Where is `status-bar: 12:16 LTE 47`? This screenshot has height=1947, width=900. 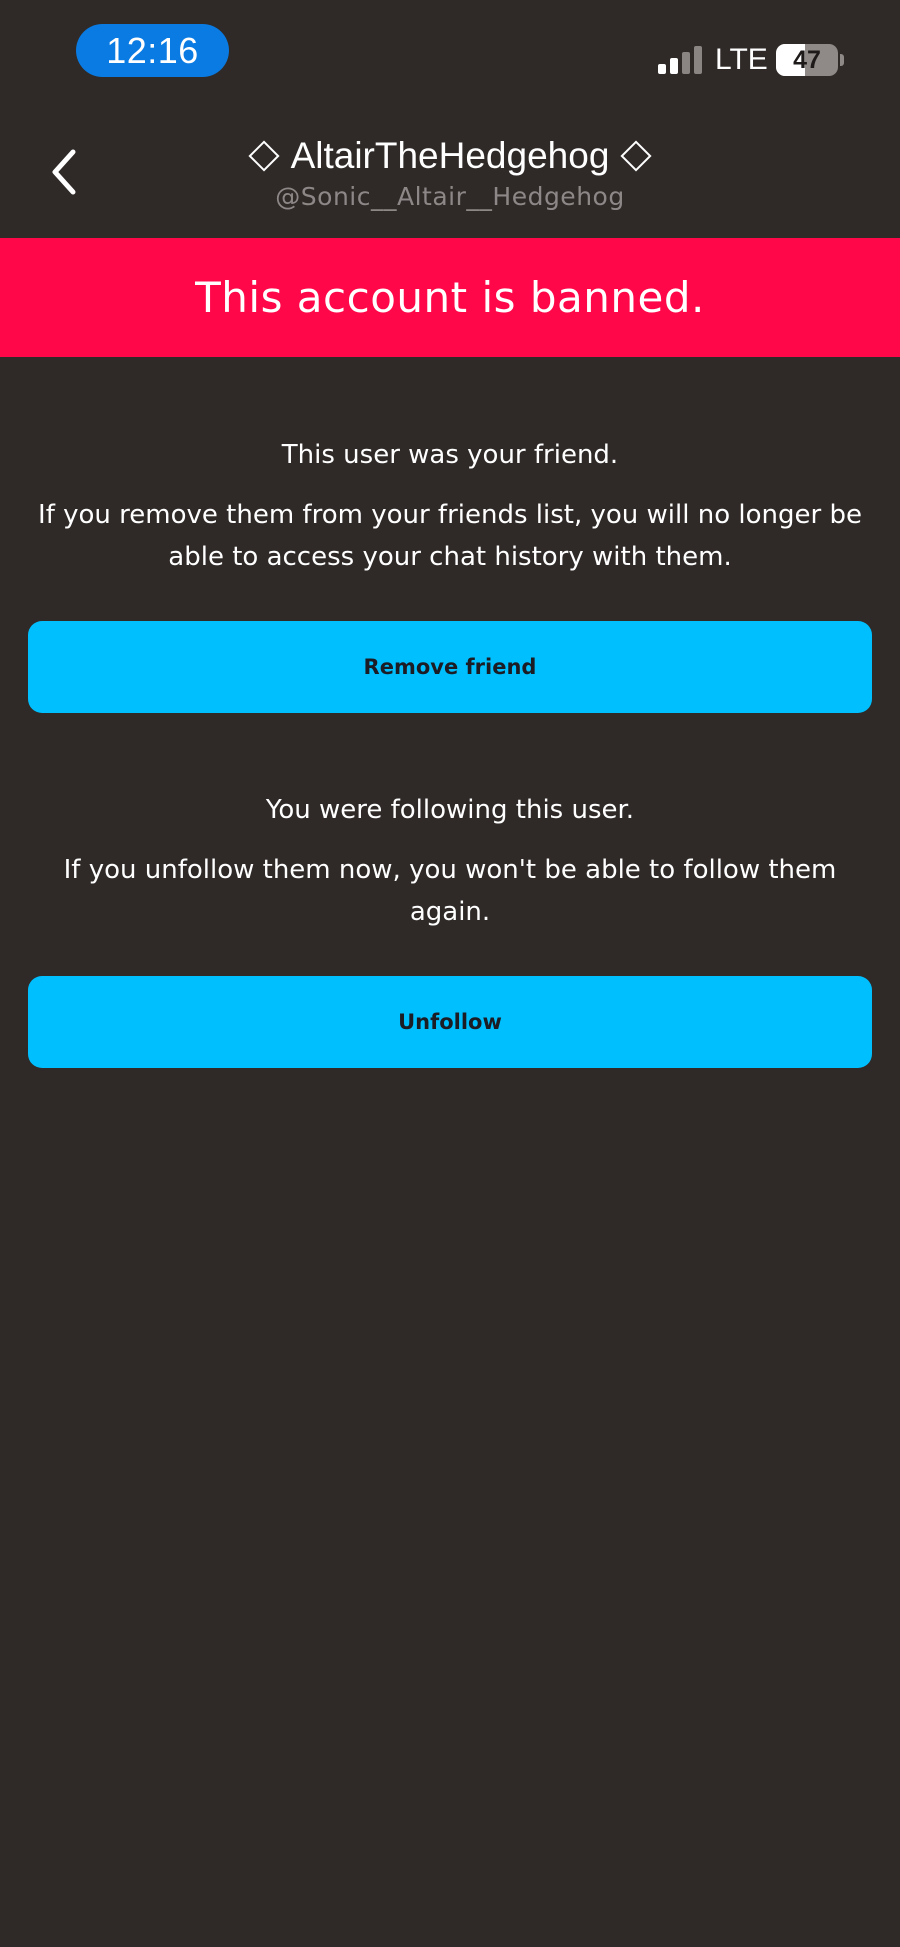
status-bar: 12:16 LTE 47 is located at coordinates (450, 50).